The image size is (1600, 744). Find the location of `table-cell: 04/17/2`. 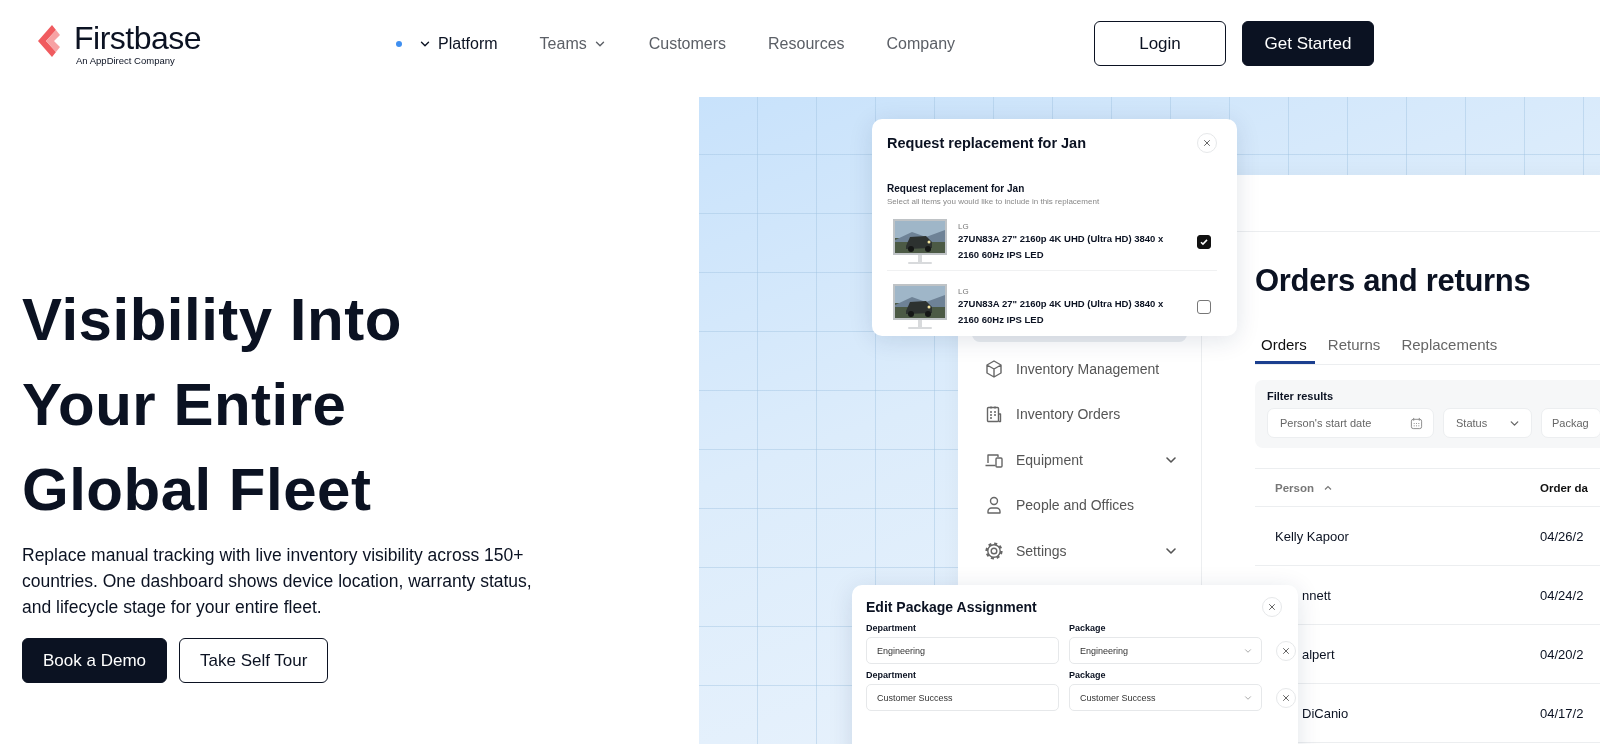

table-cell: 04/17/2 is located at coordinates (1562, 713).